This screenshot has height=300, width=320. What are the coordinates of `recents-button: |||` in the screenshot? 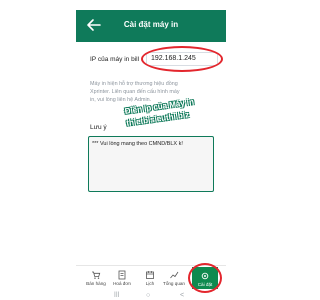 It's located at (116, 294).